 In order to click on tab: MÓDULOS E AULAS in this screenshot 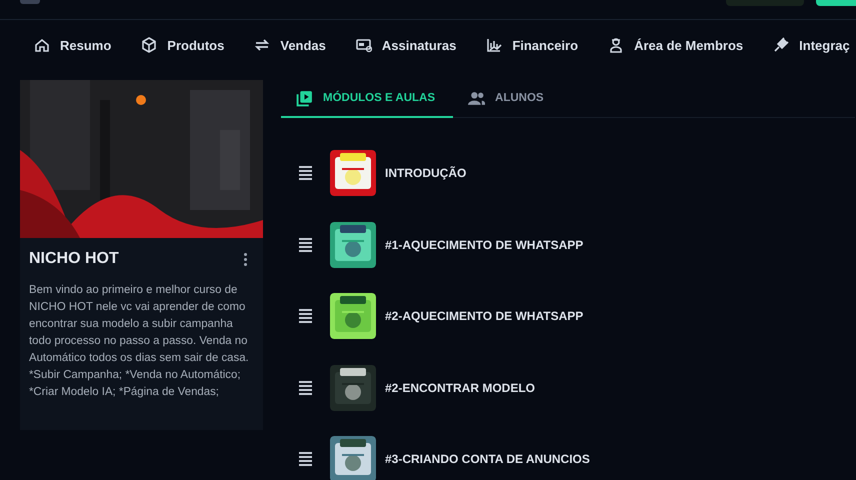, I will do `click(367, 99)`.